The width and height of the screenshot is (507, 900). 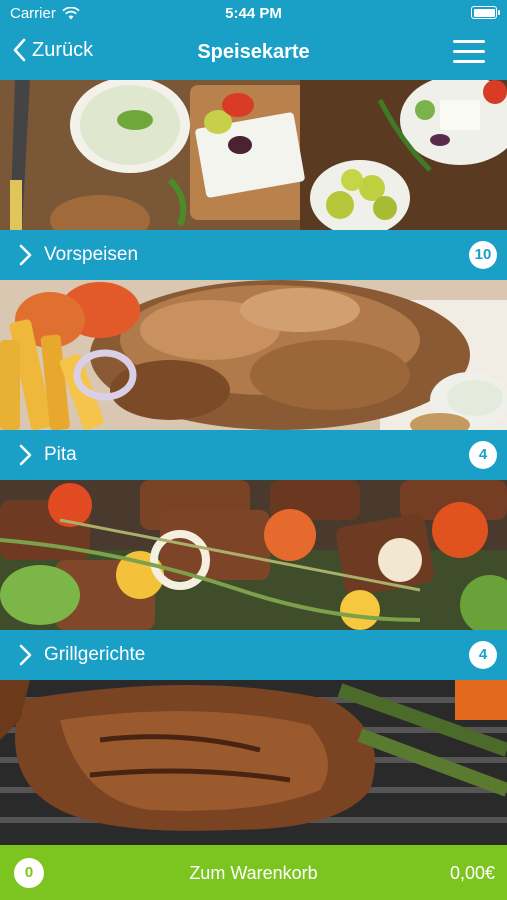 What do you see at coordinates (483, 255) in the screenshot?
I see `category-count-badge: 10` at bounding box center [483, 255].